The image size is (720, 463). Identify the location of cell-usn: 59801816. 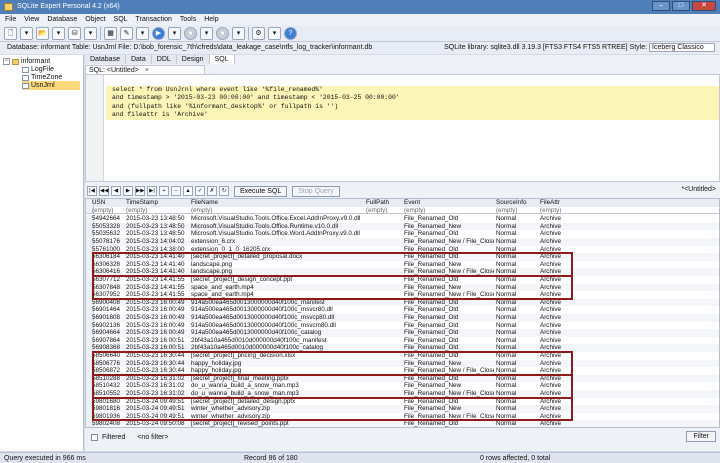
(108, 409).